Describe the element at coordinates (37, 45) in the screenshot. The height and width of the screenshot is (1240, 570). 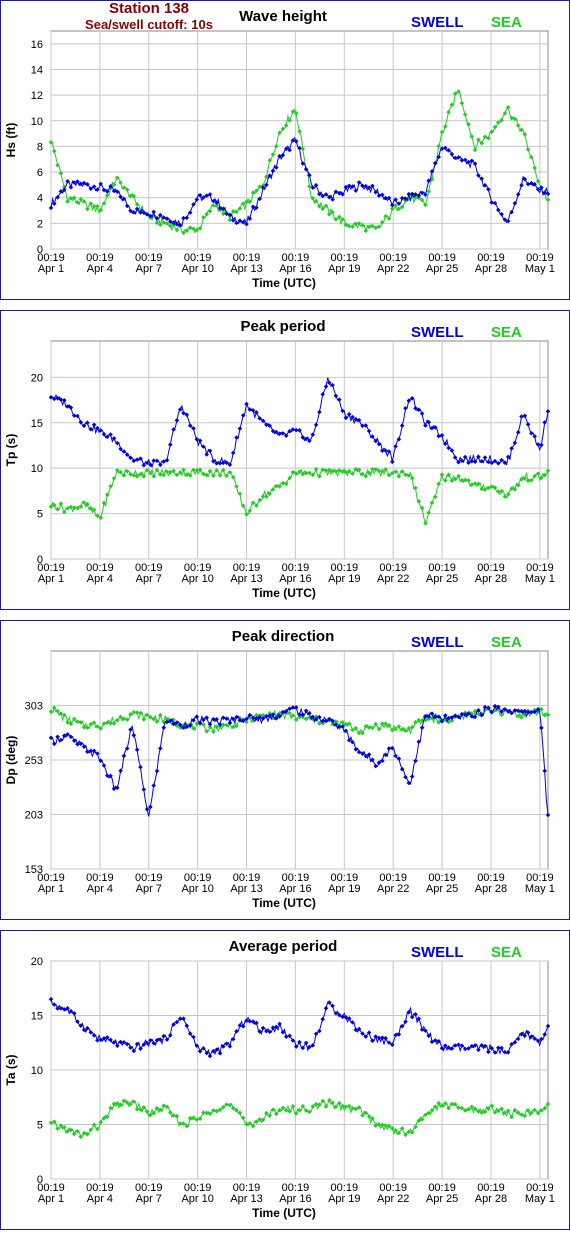
I see `y-tick-label: 16` at that location.